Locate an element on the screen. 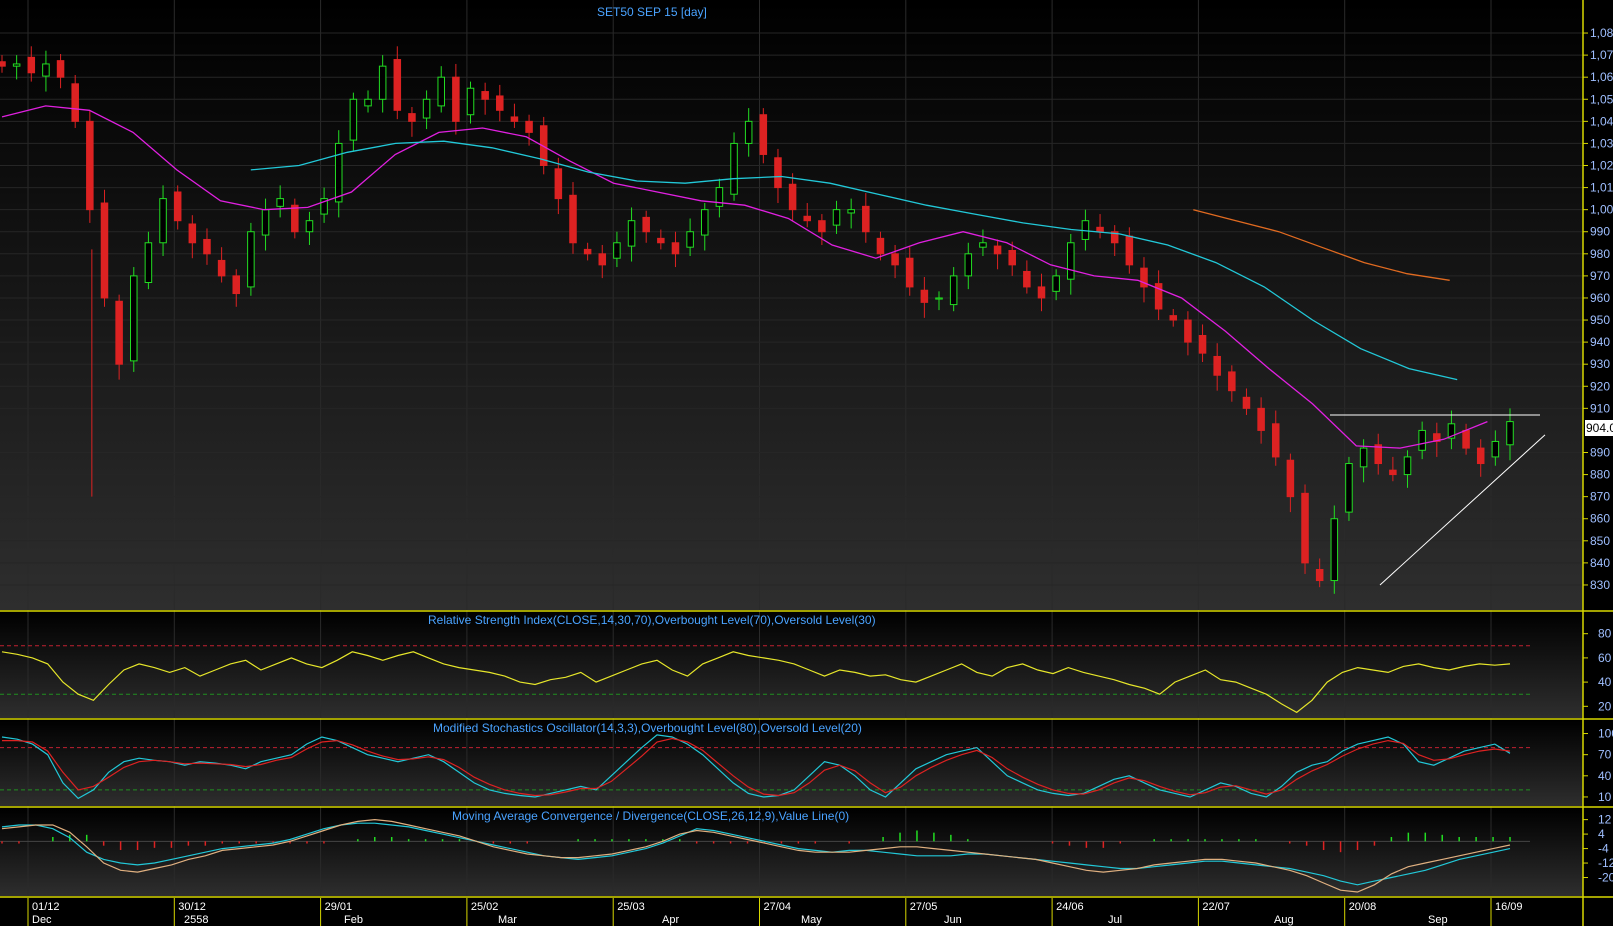  indicator-axis-label: 20 is located at coordinates (1605, 706).